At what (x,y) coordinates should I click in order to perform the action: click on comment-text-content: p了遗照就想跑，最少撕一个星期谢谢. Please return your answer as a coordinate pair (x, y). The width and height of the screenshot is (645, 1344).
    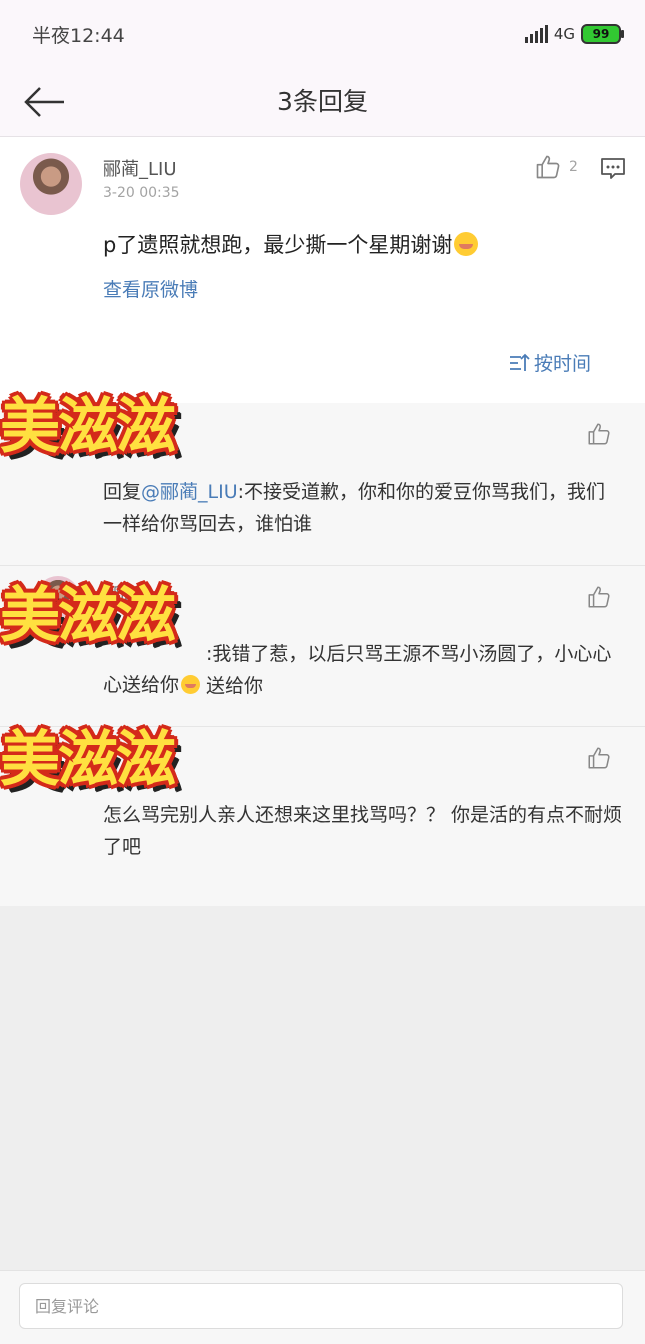
    Looking at the image, I should click on (278, 245).